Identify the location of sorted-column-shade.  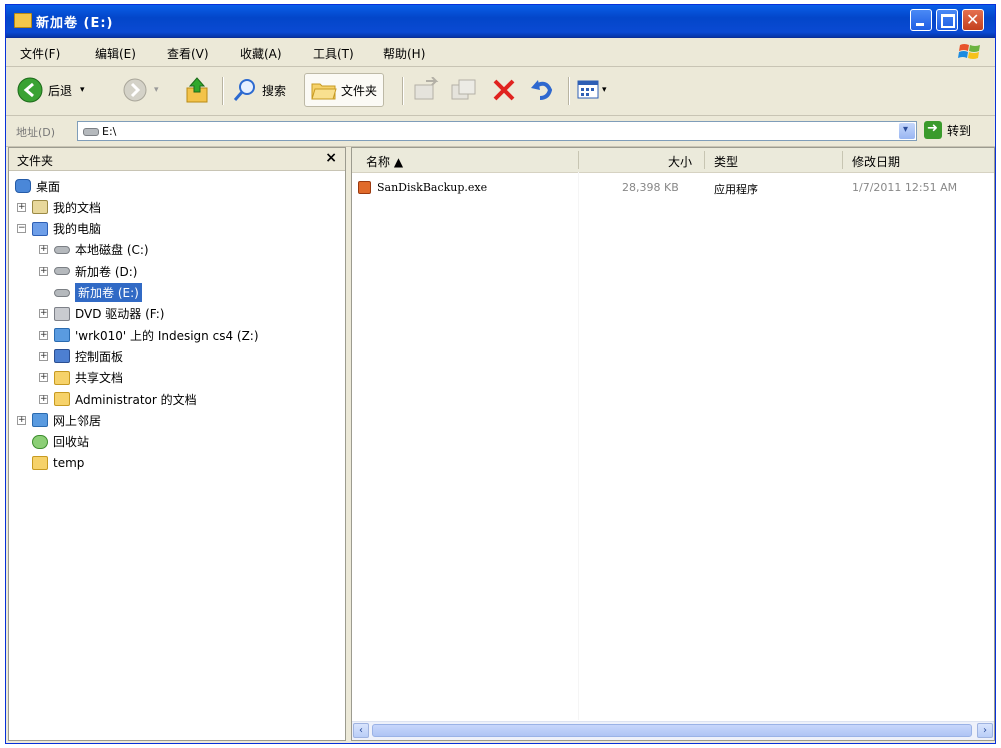
(578, 446).